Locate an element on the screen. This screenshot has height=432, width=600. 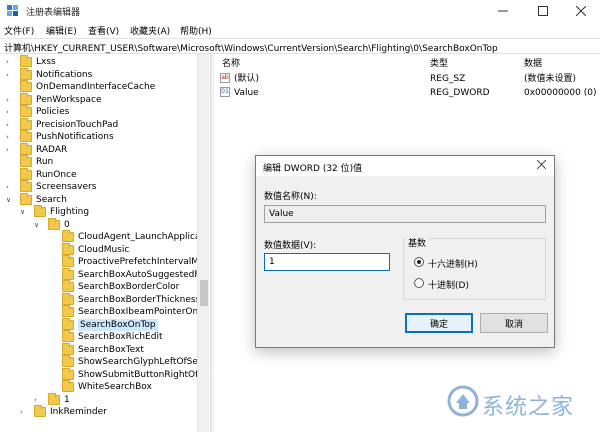
tree-item: SearchBoxBorderThickness is located at coordinates (100, 299).